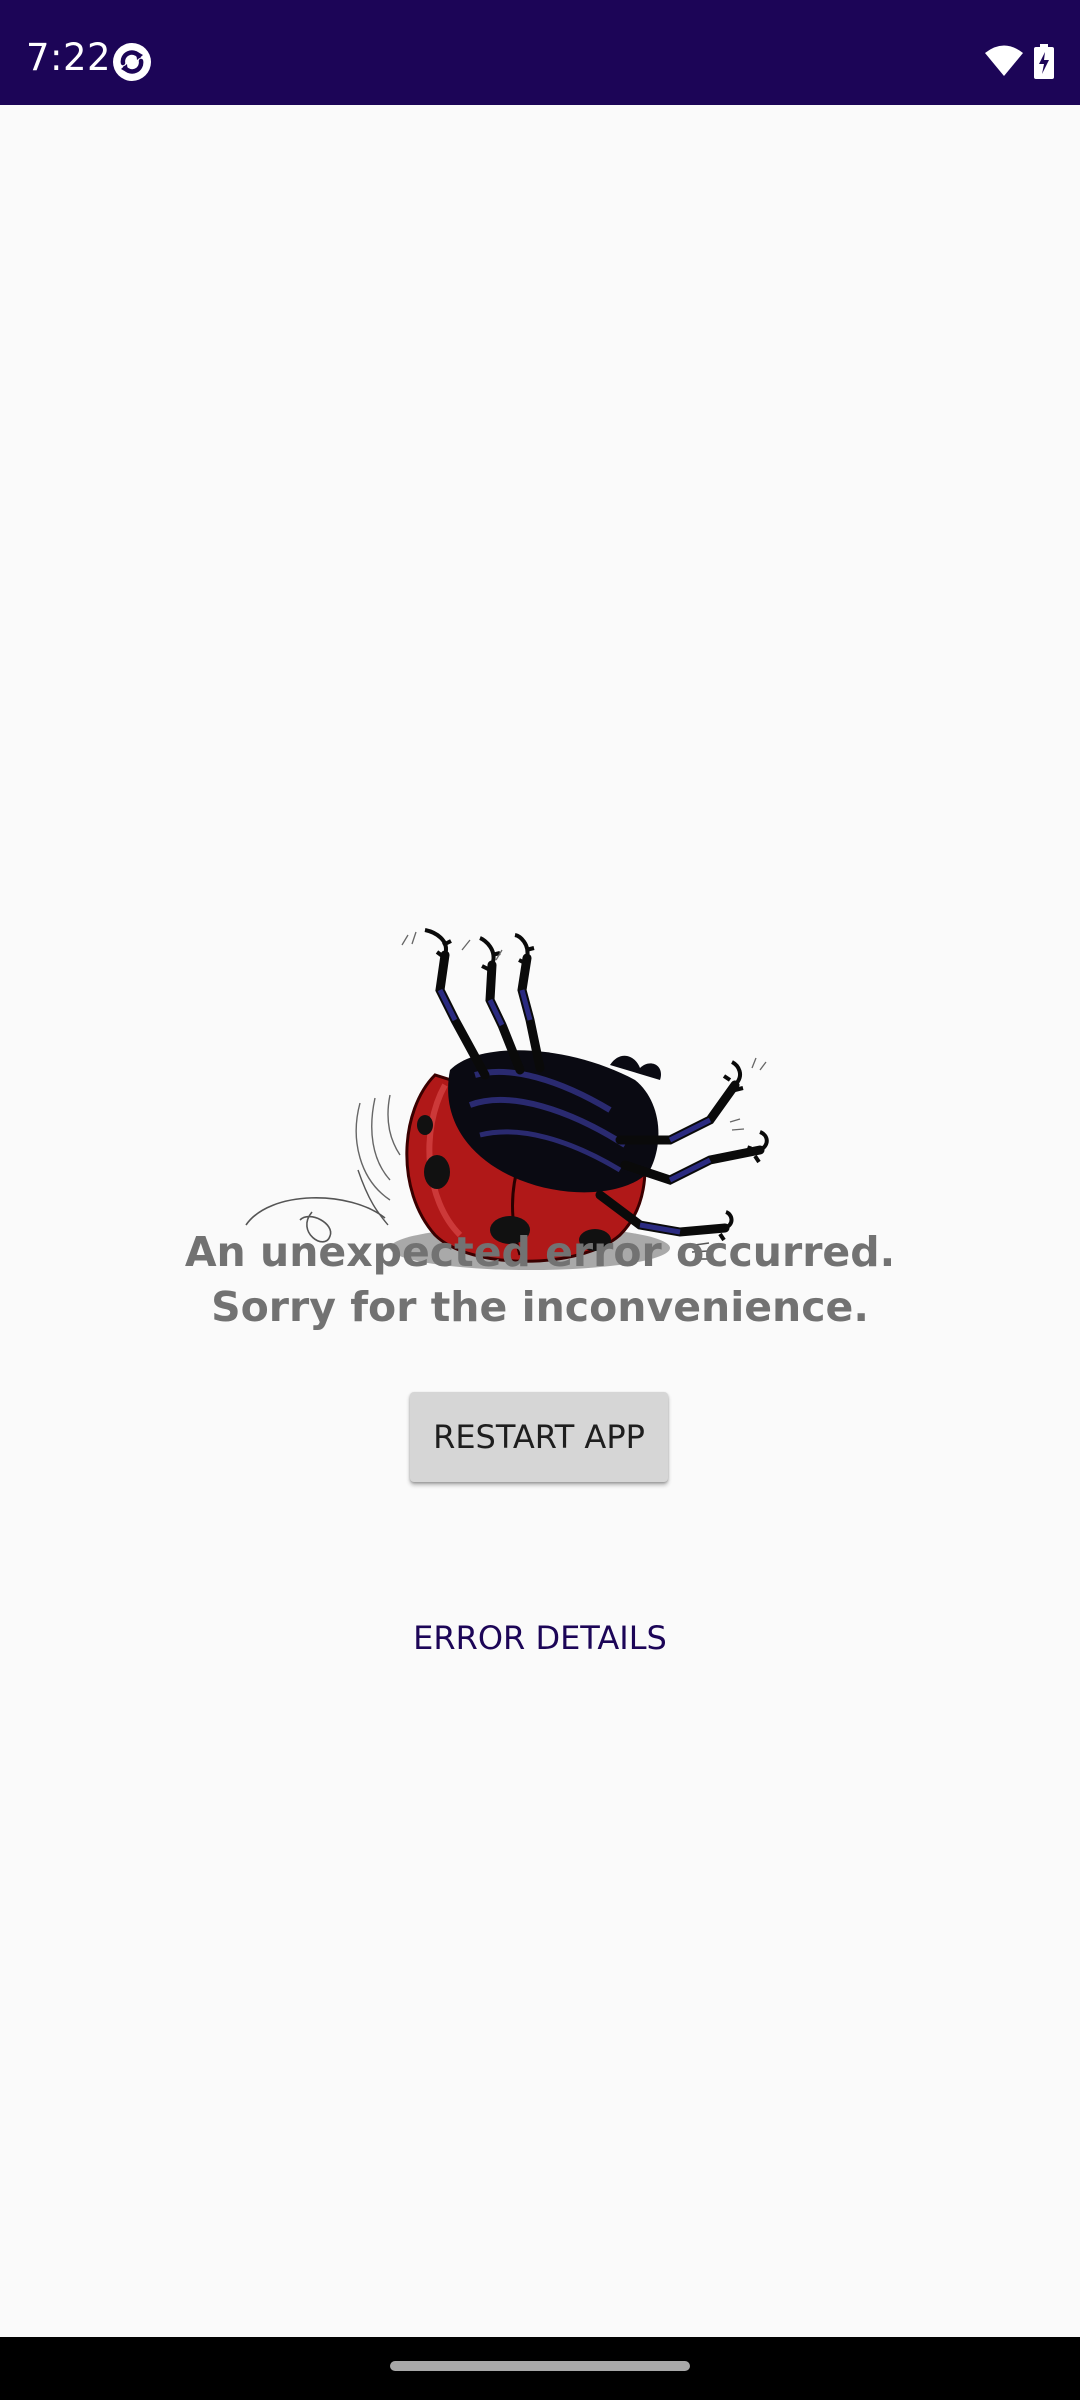 Image resolution: width=1080 pixels, height=2400 pixels. I want to click on app-sync-icon, so click(132, 62).